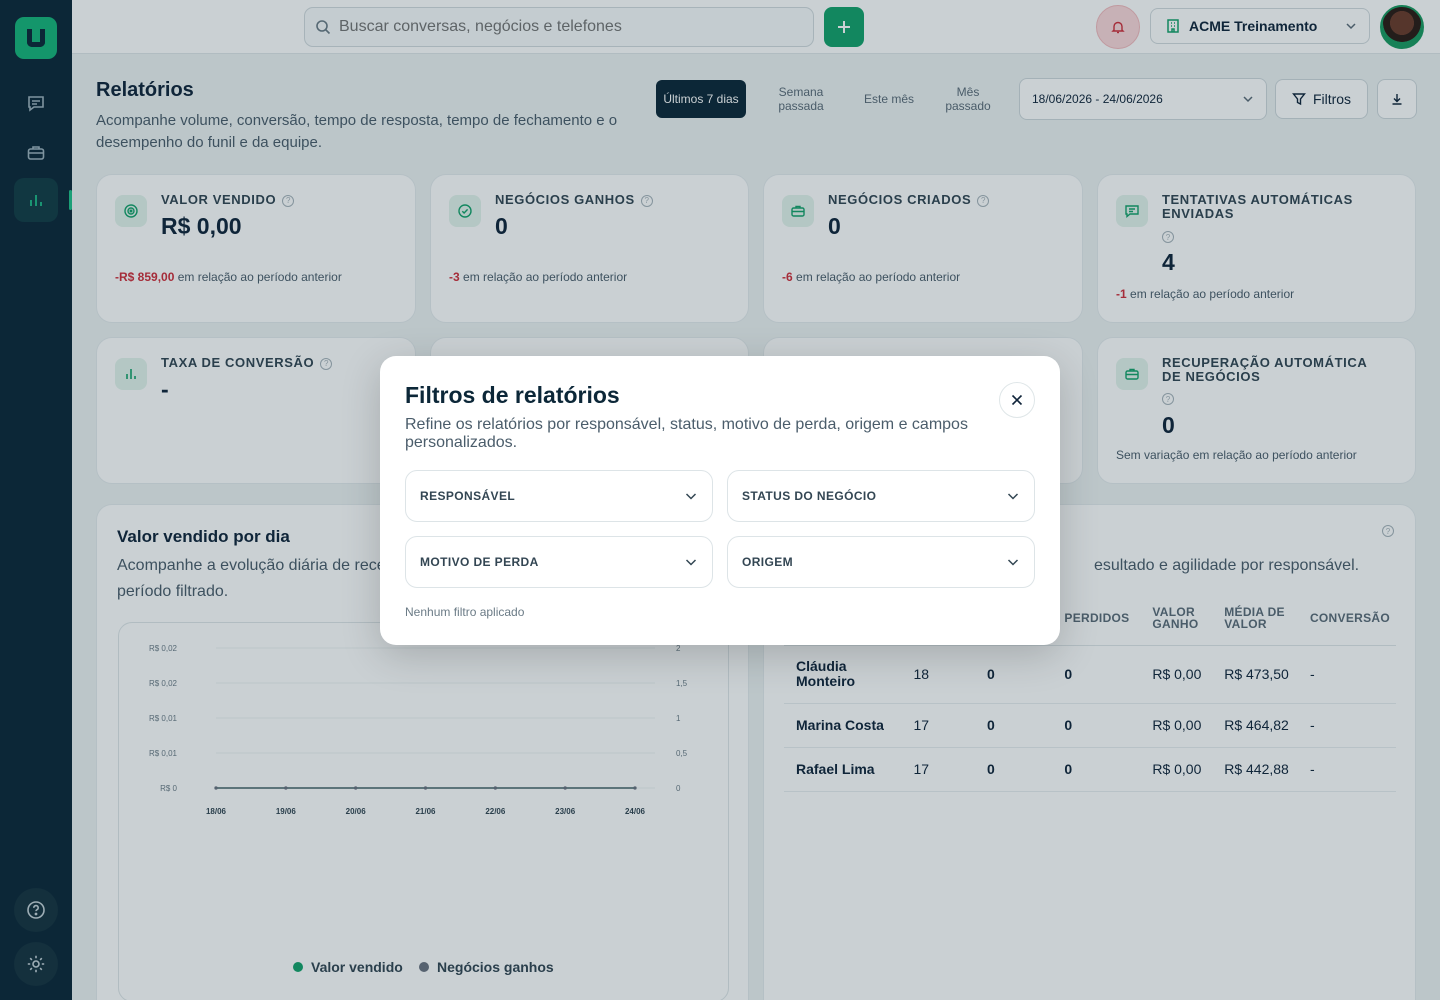 Image resolution: width=1440 pixels, height=1000 pixels. I want to click on modal-title: Filtros de relatórios, so click(512, 395).